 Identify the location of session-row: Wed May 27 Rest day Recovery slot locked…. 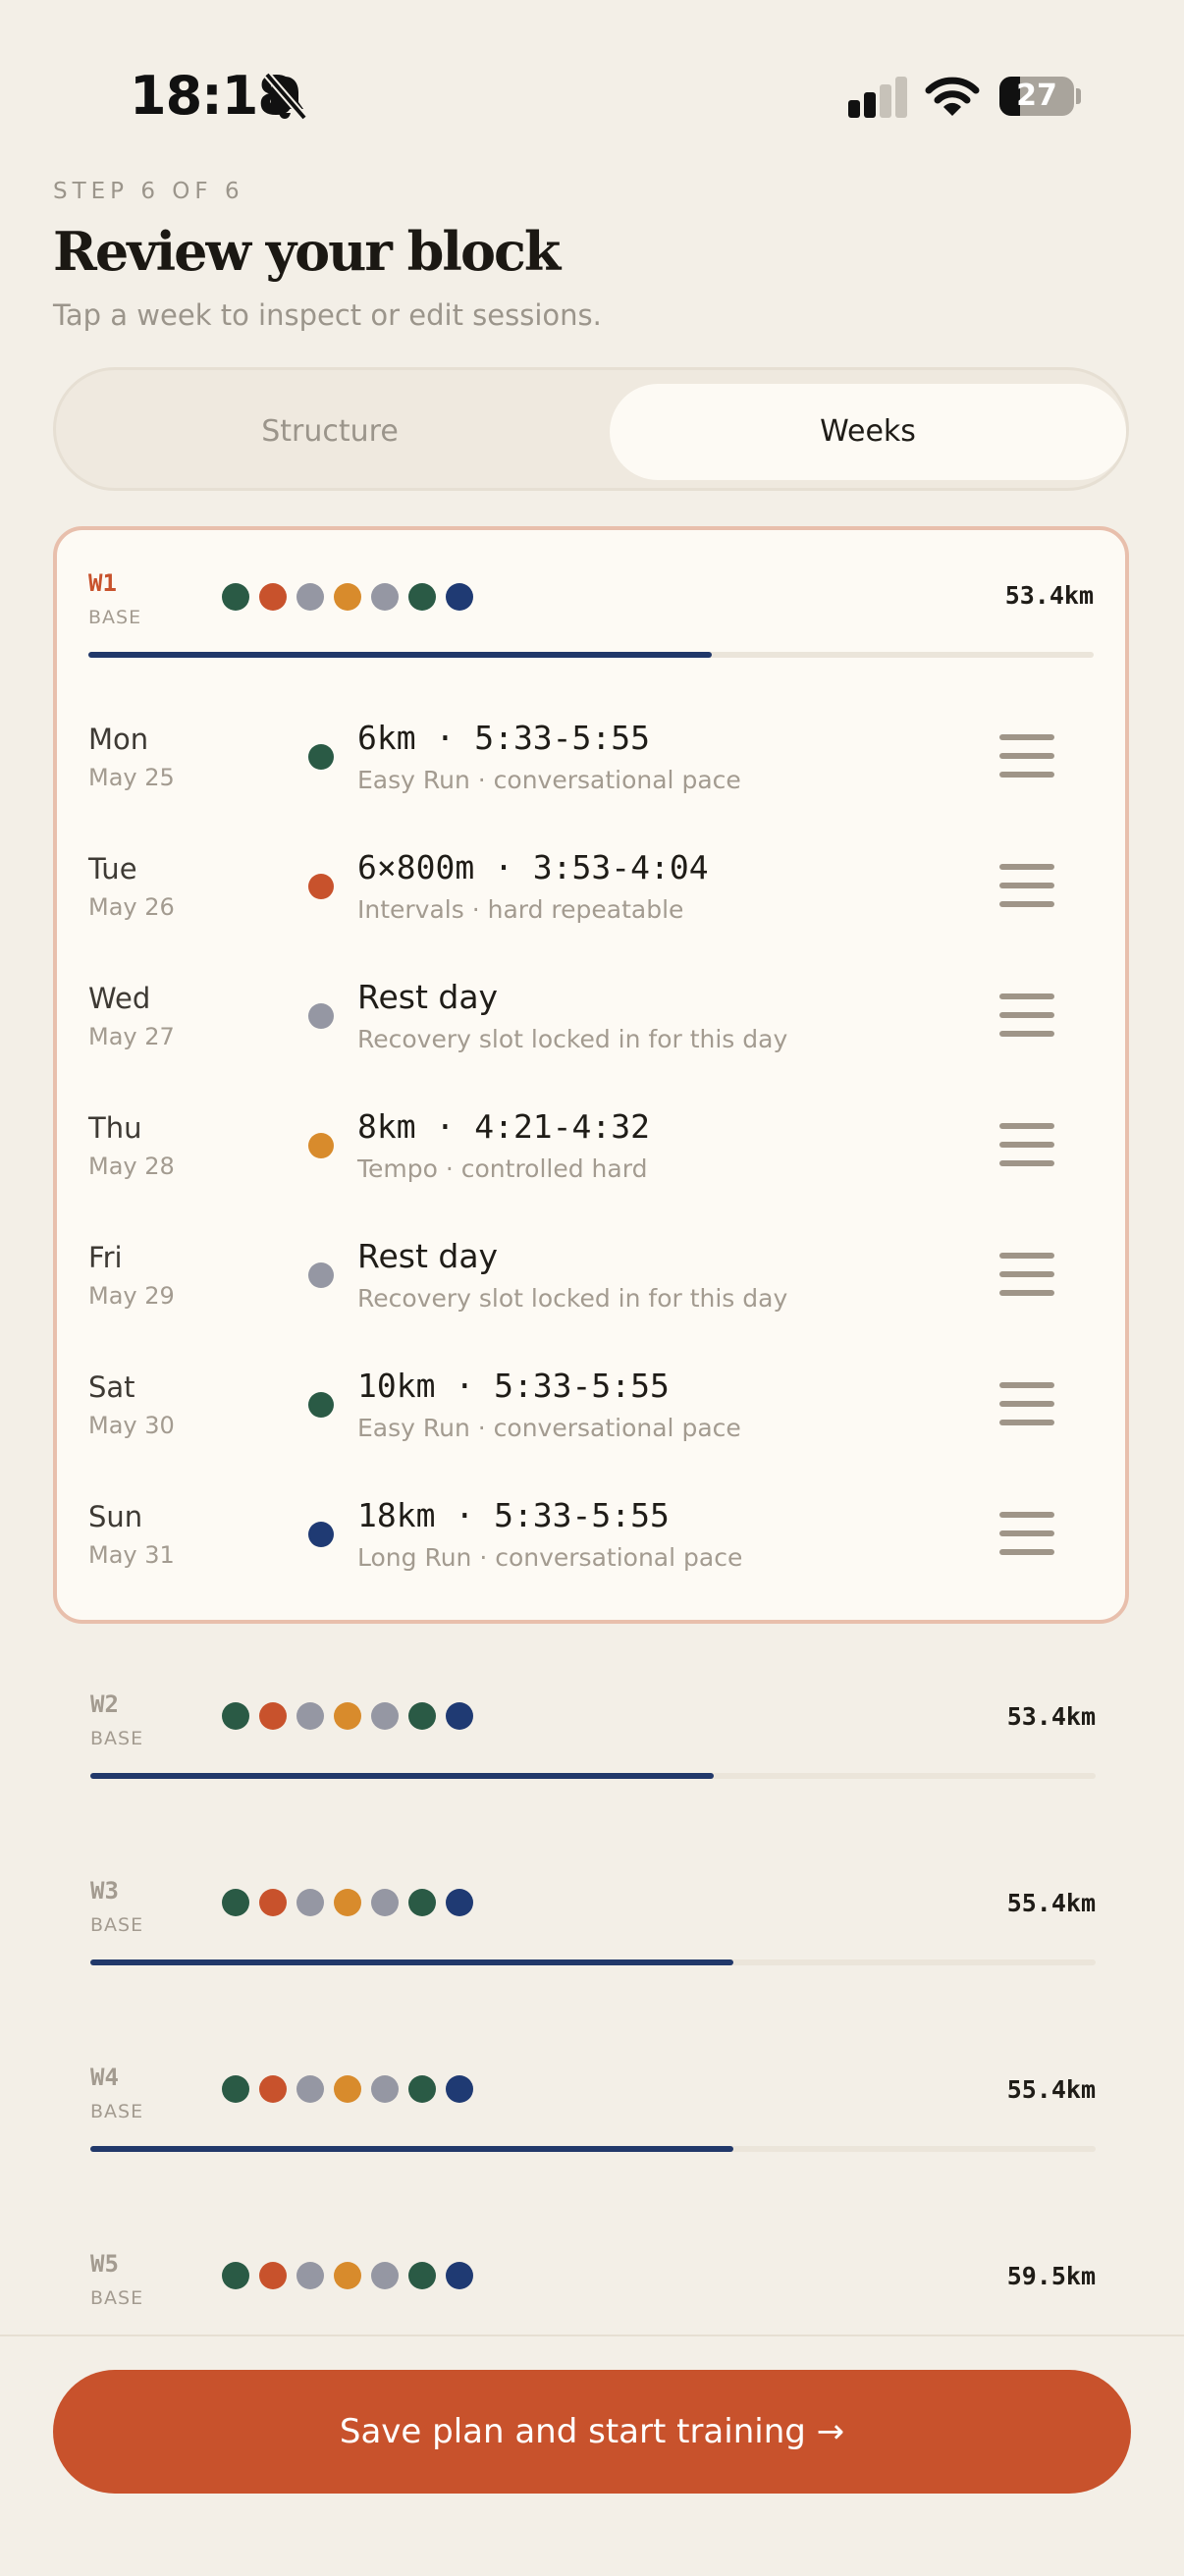
(591, 1031).